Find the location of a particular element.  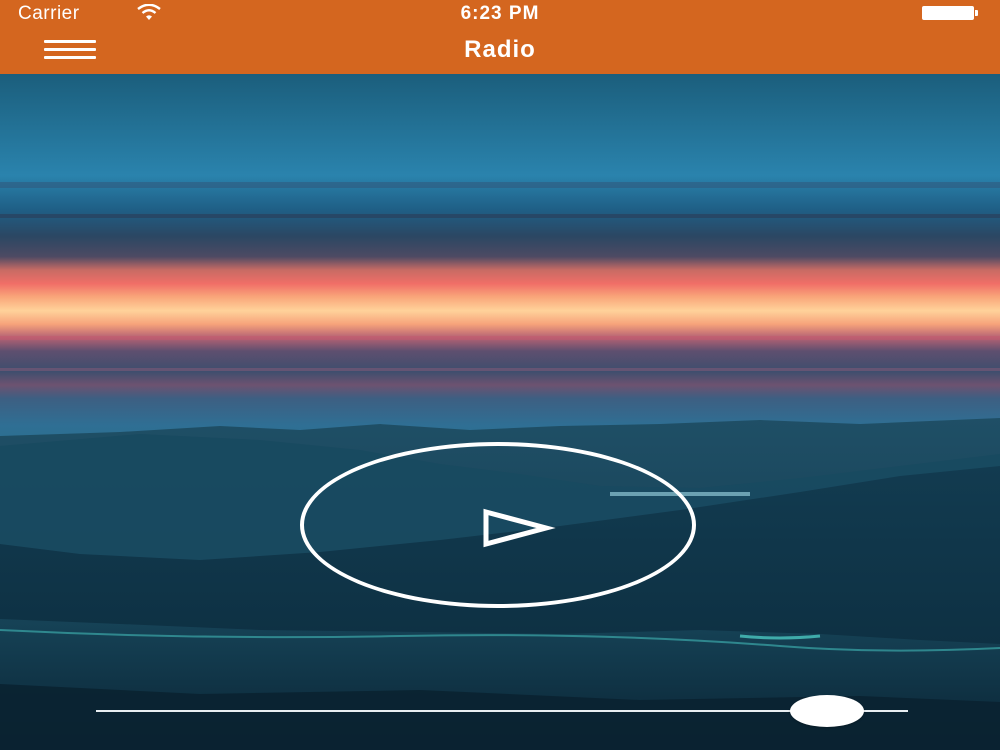

volume-slider is located at coordinates (502, 712).